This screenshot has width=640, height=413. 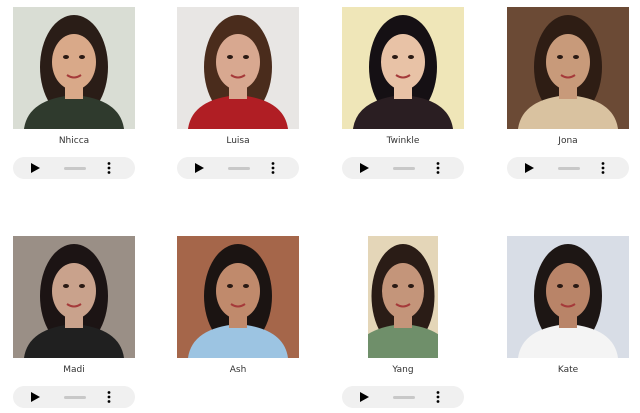 I want to click on person-card: Luisa, so click(x=238, y=93).